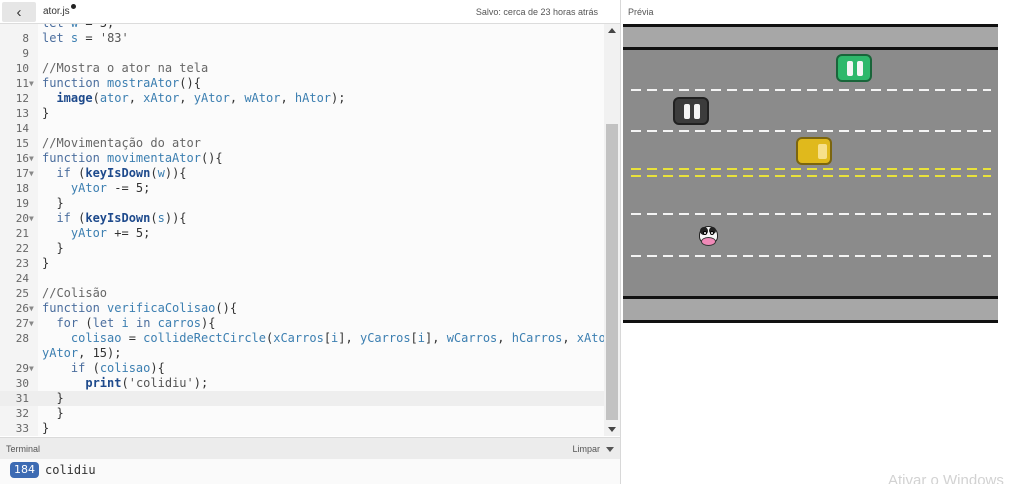 This screenshot has height=484, width=1013. I want to click on line-number: 27, so click(22, 323).